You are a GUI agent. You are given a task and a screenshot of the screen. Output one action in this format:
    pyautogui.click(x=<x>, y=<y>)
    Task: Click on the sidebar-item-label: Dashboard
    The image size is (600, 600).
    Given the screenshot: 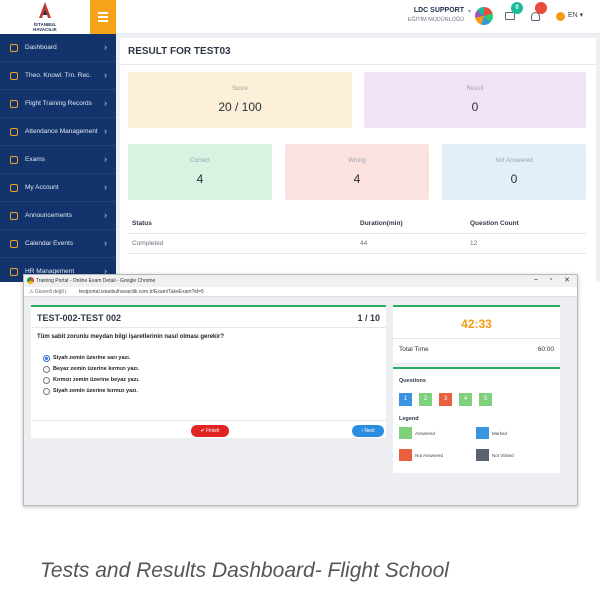 What is the action you would take?
    pyautogui.click(x=41, y=47)
    